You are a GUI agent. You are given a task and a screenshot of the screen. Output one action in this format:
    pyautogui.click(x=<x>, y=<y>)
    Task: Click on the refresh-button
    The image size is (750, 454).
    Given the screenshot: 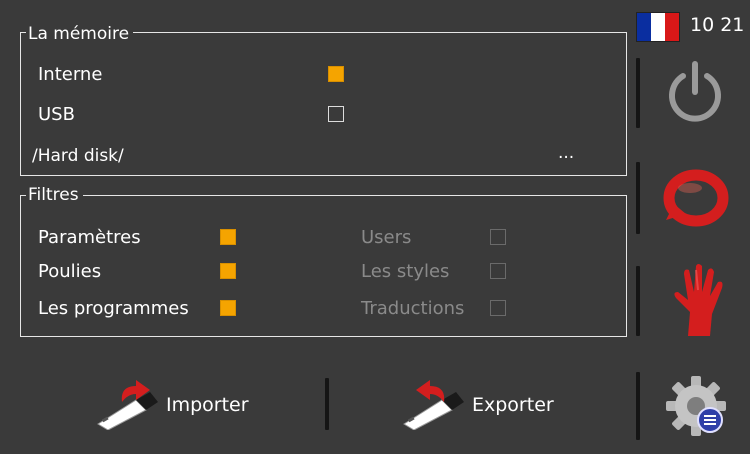 What is the action you would take?
    pyautogui.click(x=696, y=198)
    